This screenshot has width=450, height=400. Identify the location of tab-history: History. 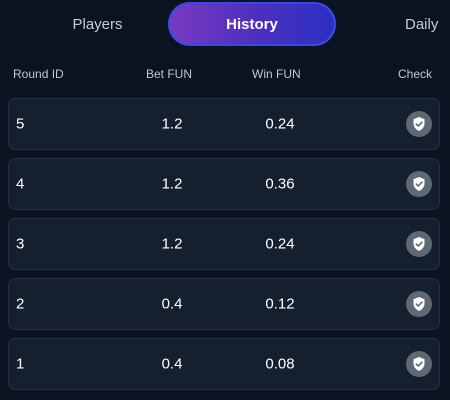
(252, 24).